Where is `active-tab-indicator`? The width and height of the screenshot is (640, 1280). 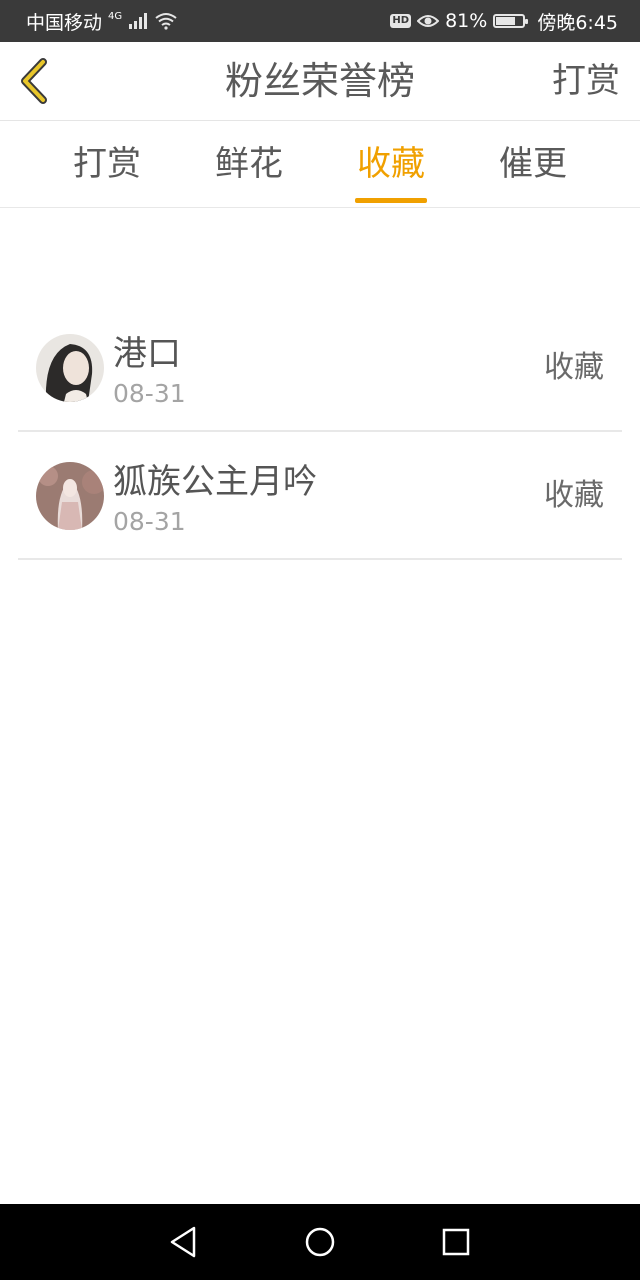
active-tab-indicator is located at coordinates (391, 200).